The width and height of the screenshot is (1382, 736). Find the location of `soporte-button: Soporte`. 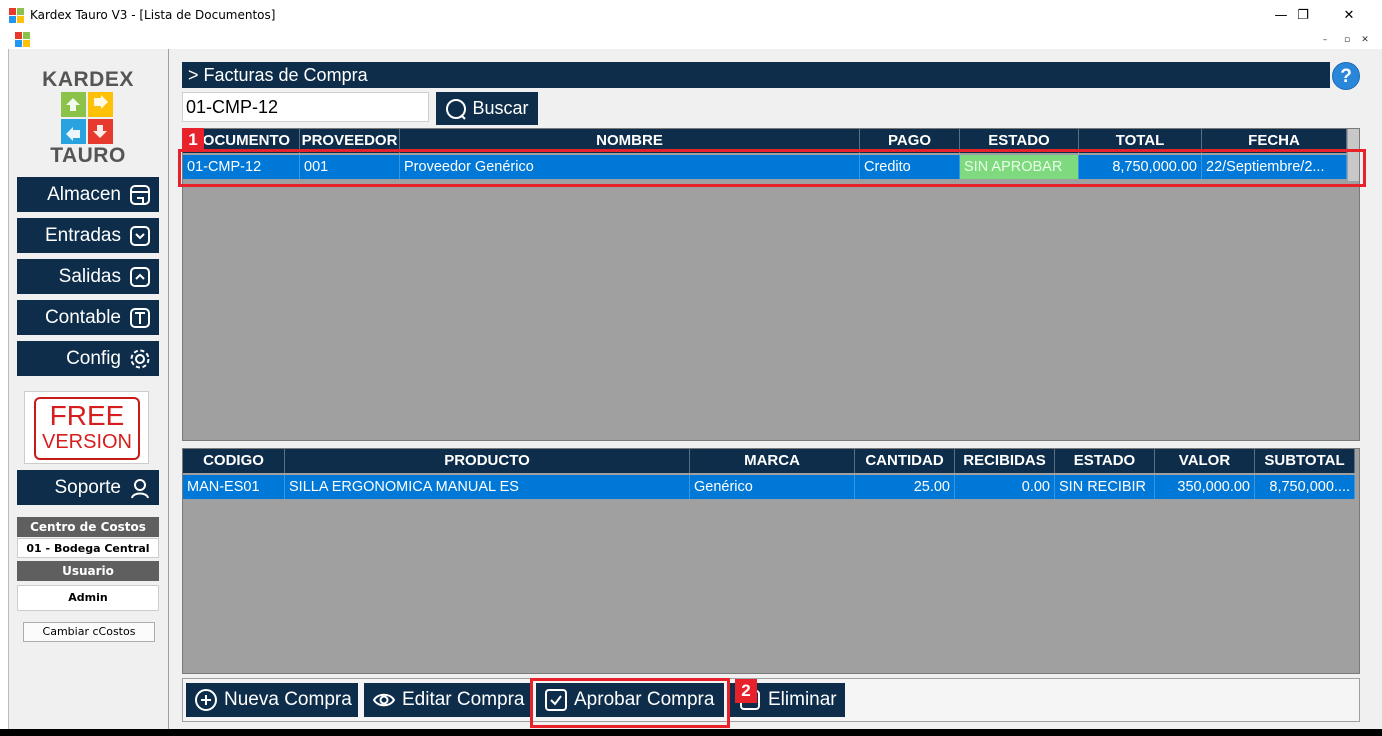

soporte-button: Soporte is located at coordinates (88, 487).